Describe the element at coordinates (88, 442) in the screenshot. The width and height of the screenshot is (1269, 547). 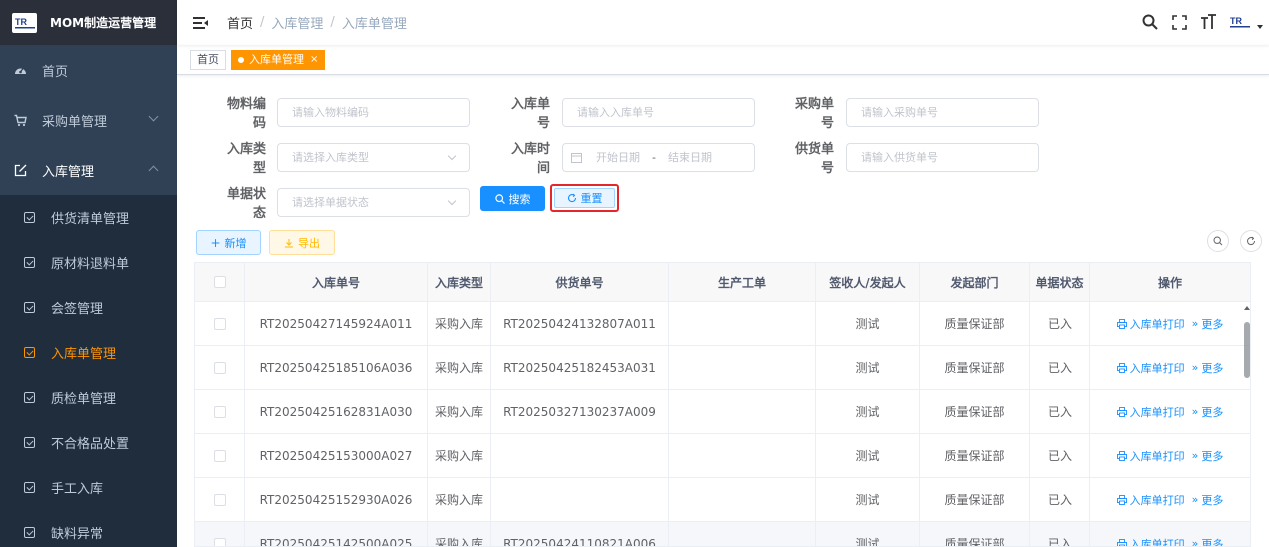
I see `submenu-item-nonconforming: 不合格品处置` at that location.